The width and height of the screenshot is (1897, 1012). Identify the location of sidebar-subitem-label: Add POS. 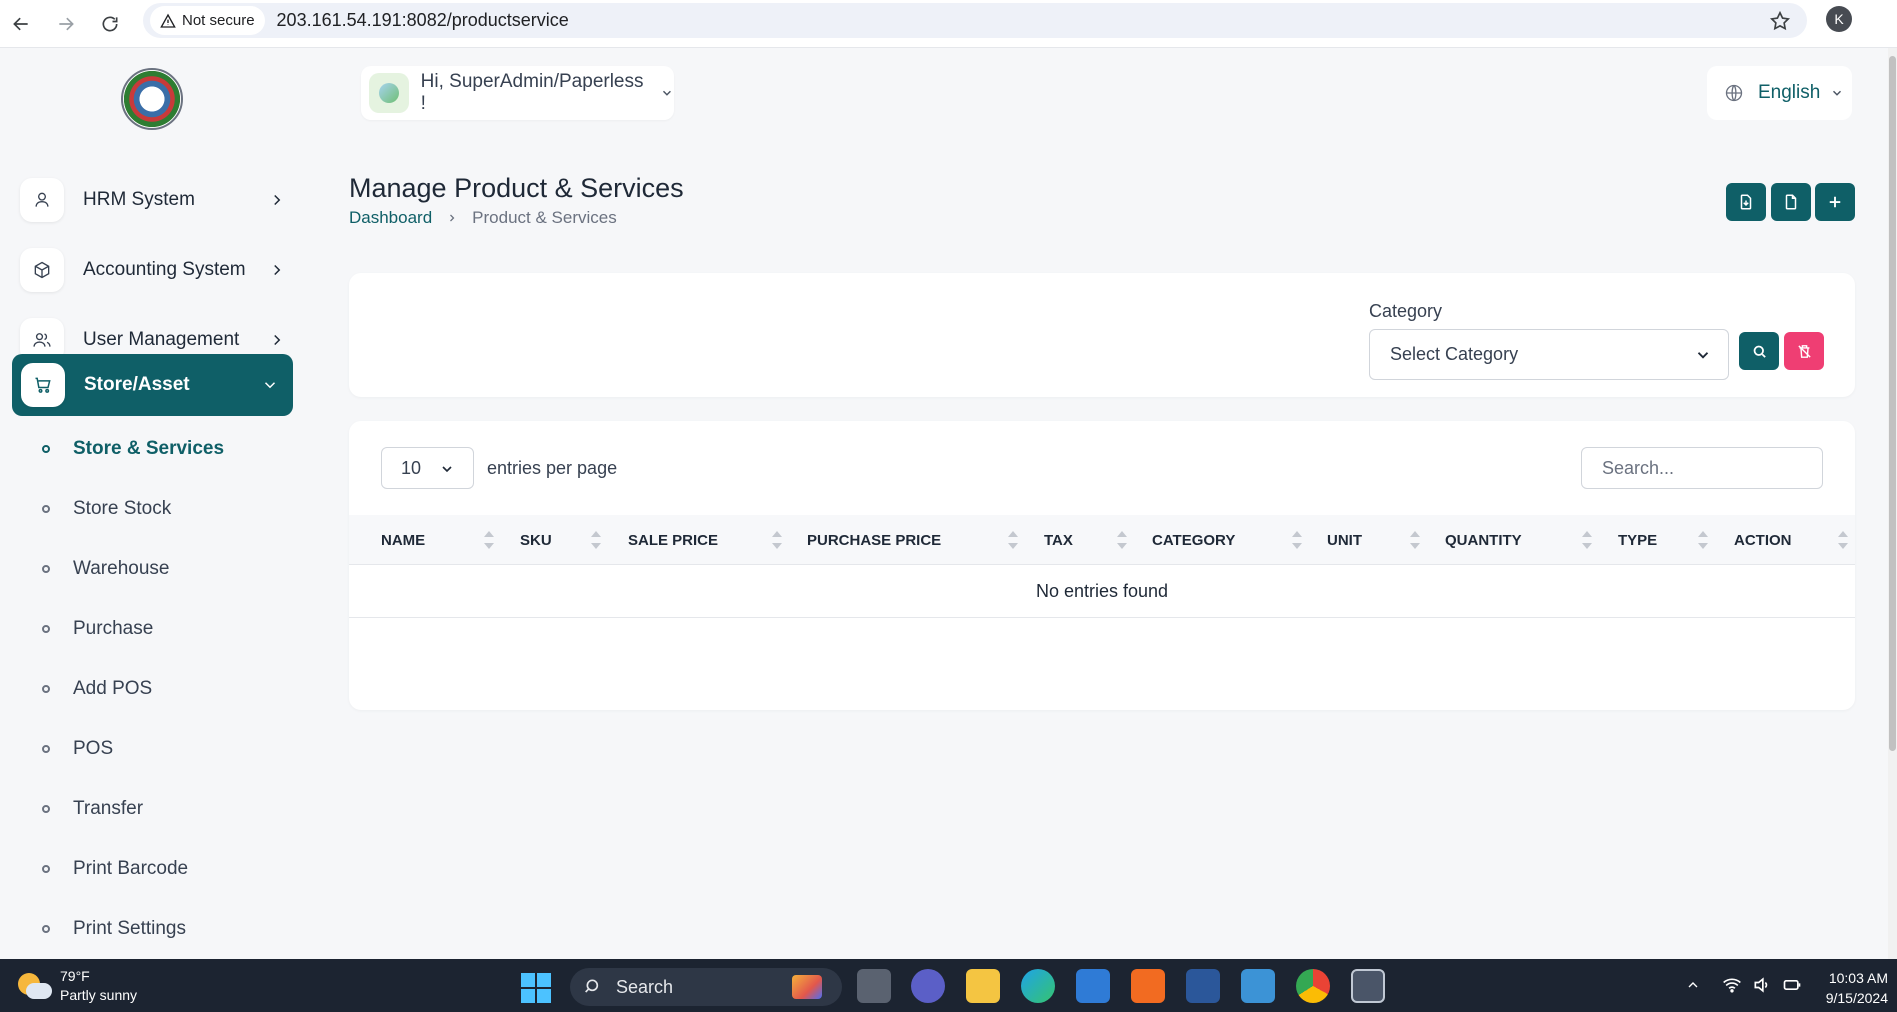
(113, 688).